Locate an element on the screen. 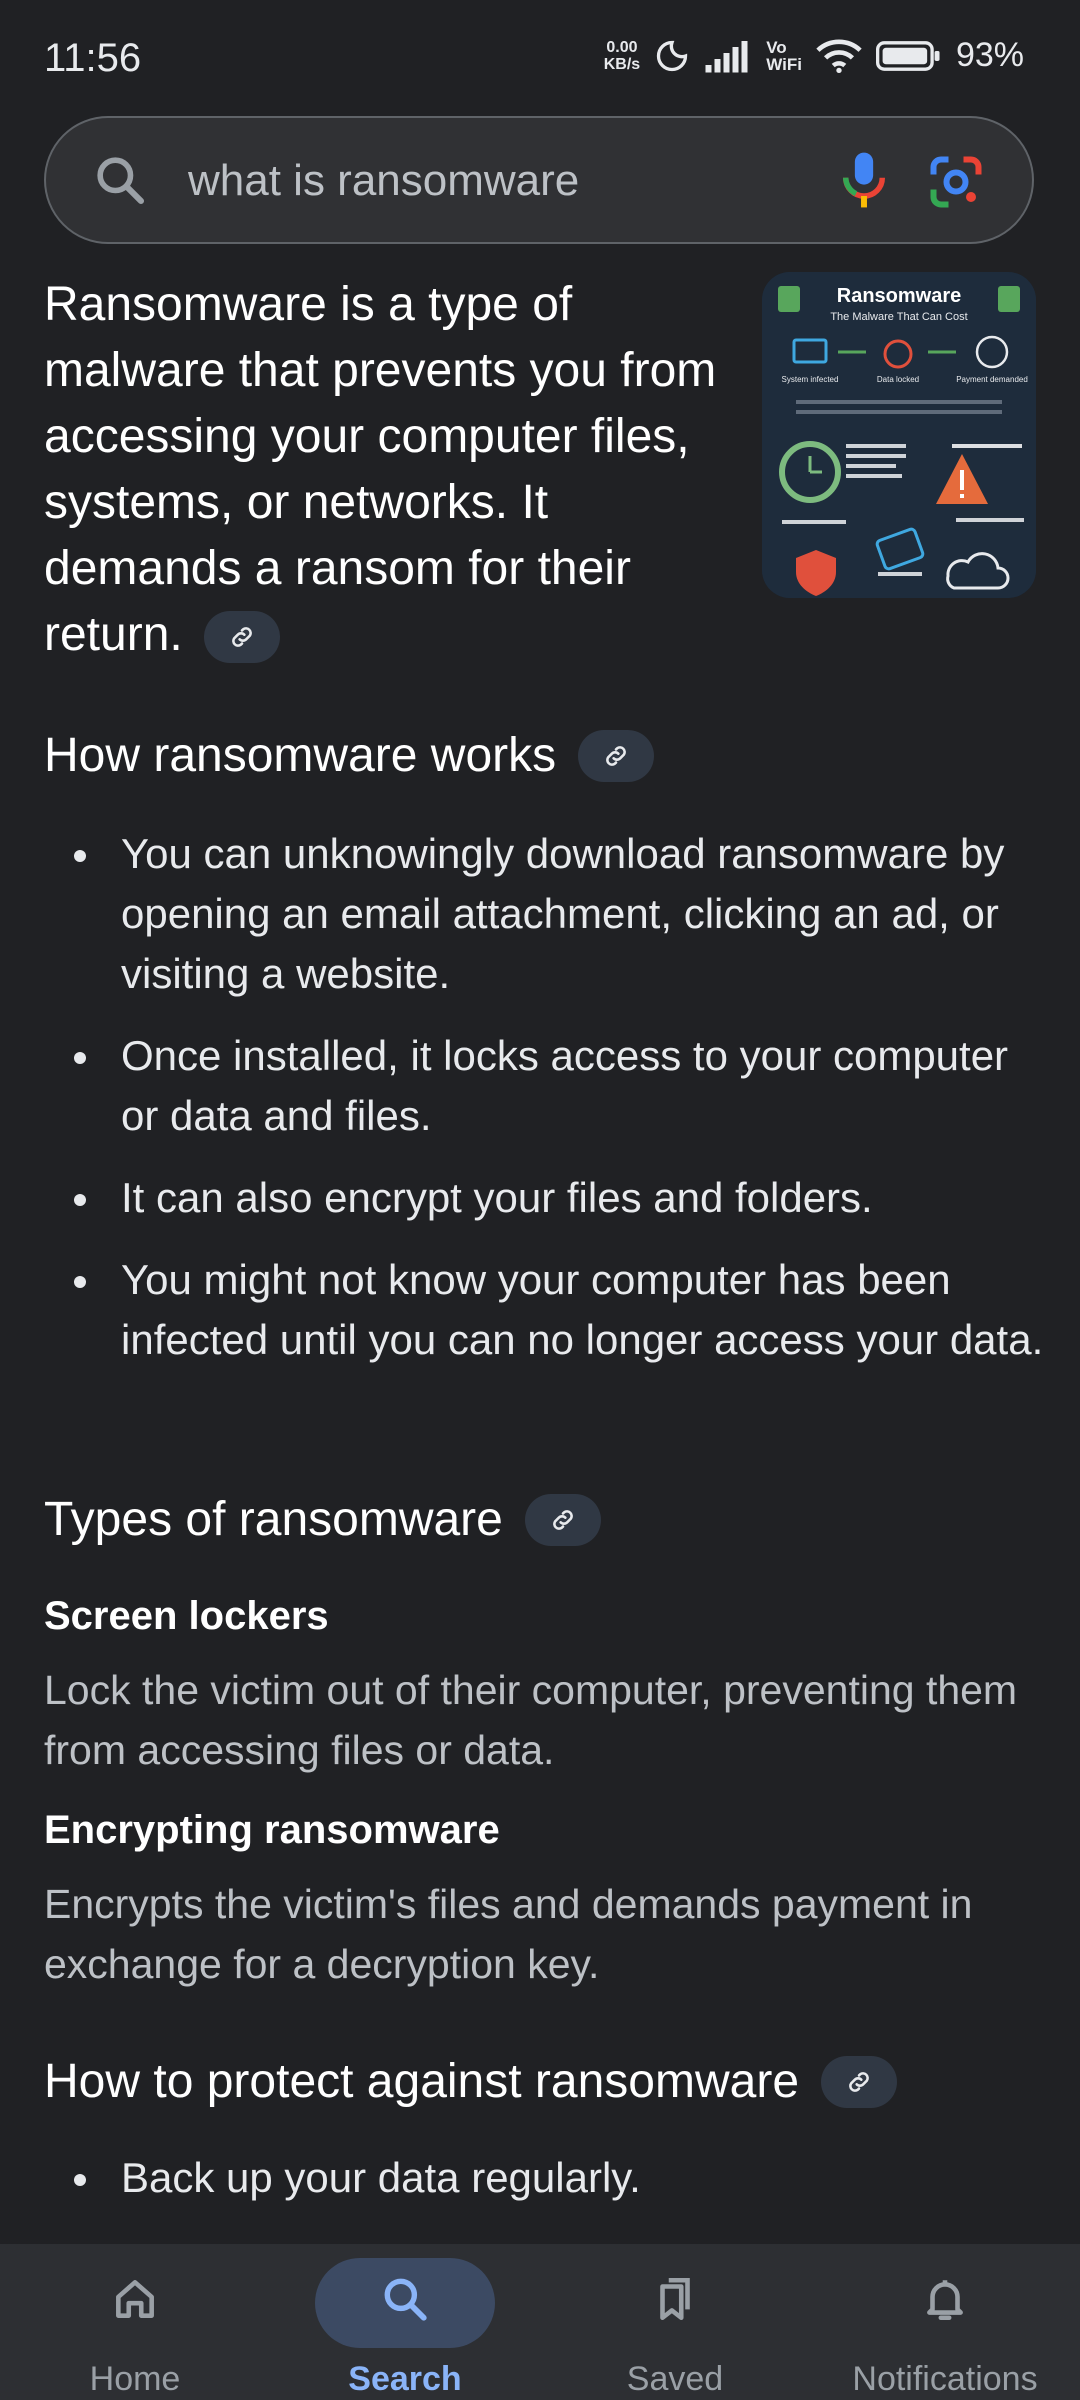 This screenshot has width=1080, height=2400. wifi-icon is located at coordinates (839, 56).